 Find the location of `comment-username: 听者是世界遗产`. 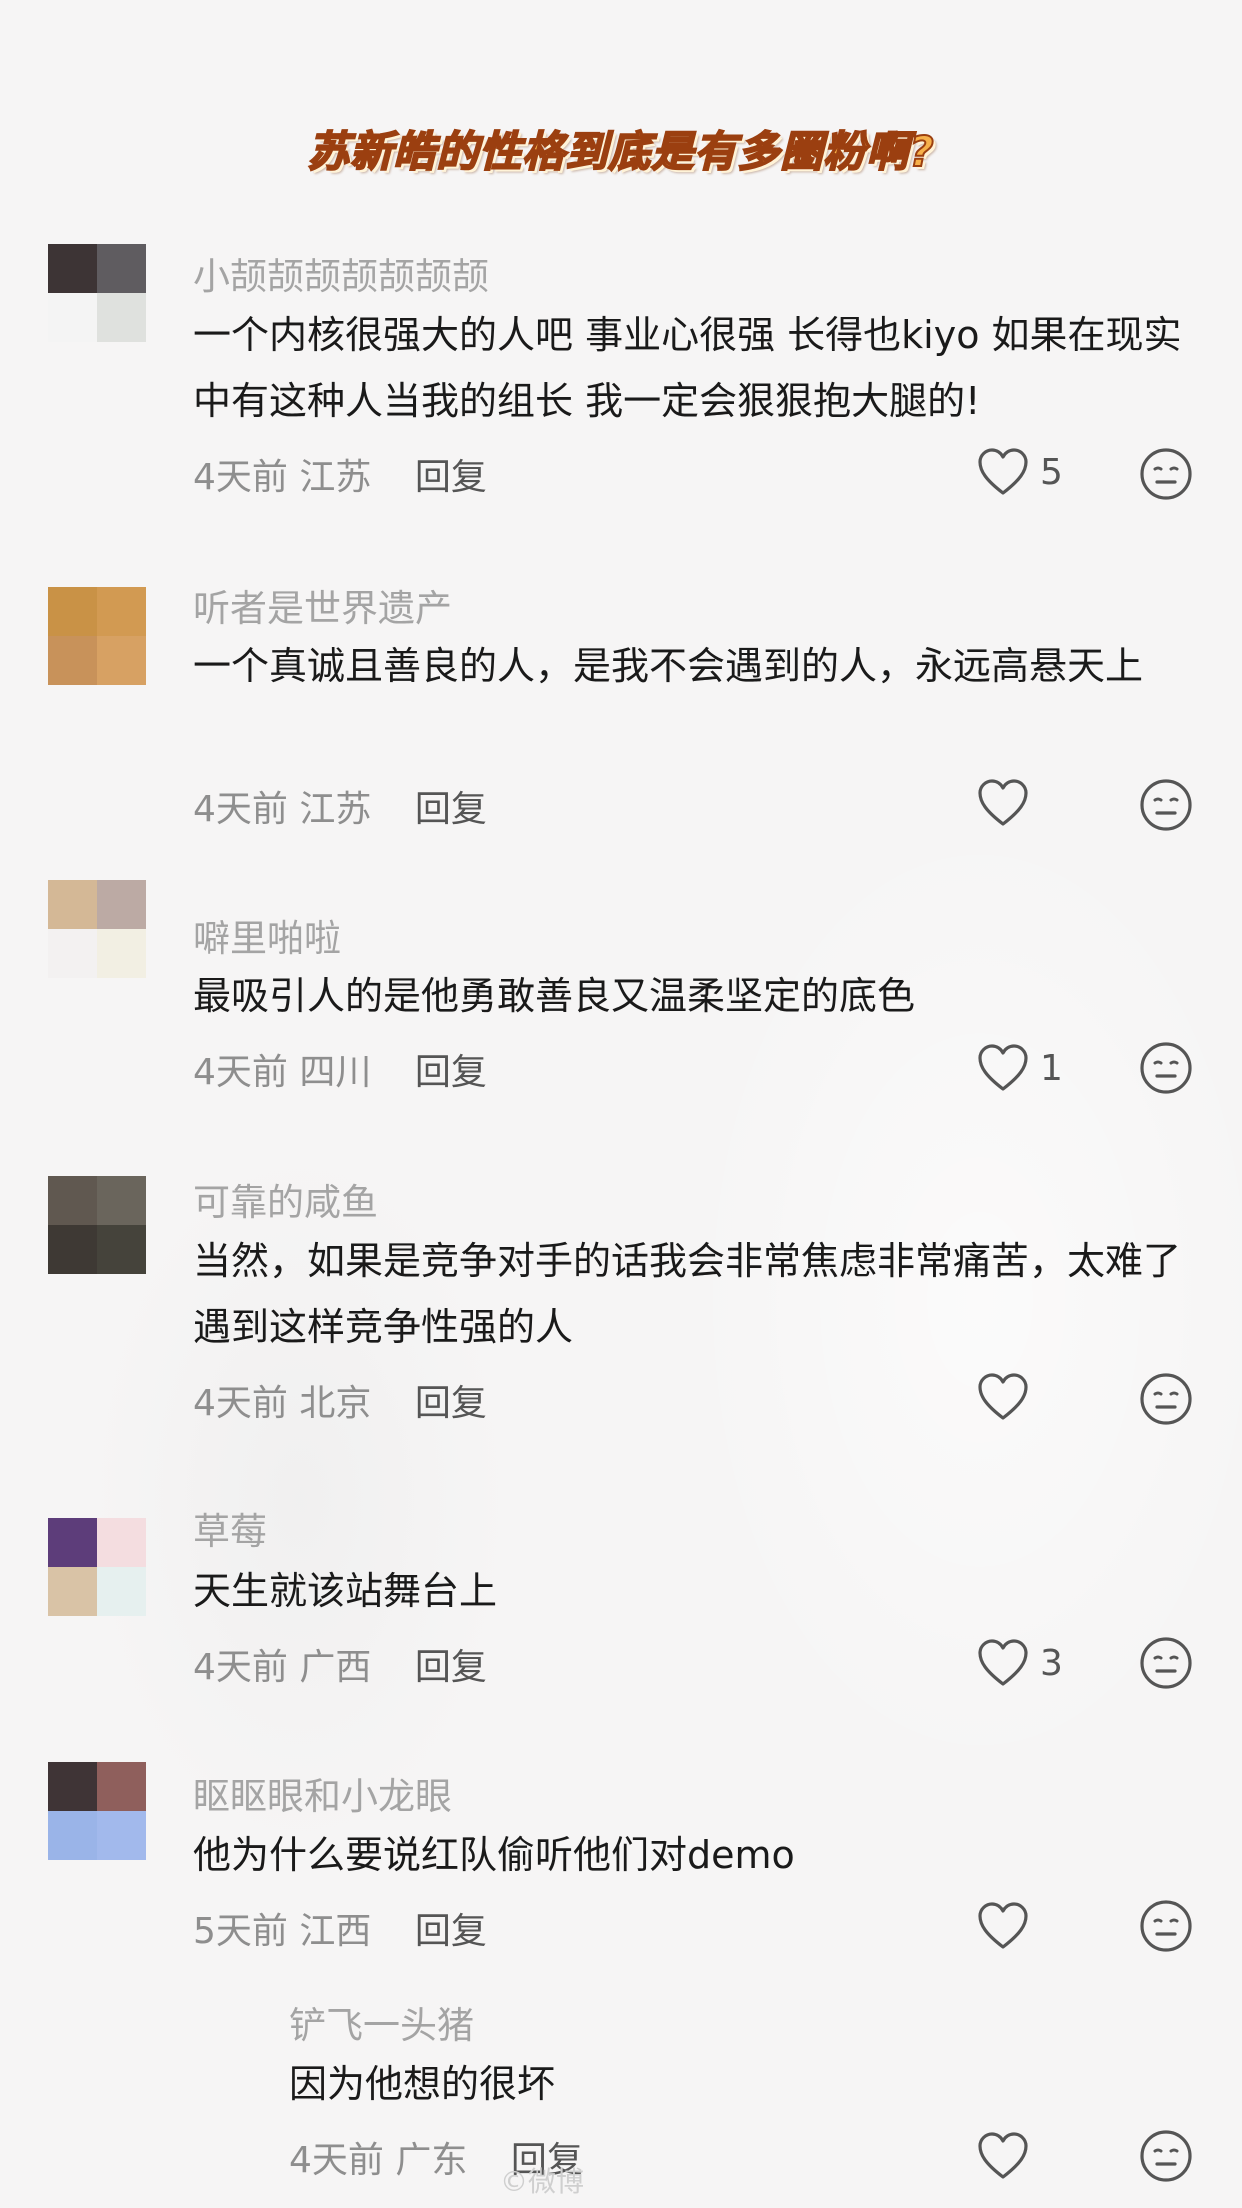

comment-username: 听者是世界遗产 is located at coordinates (322, 605).